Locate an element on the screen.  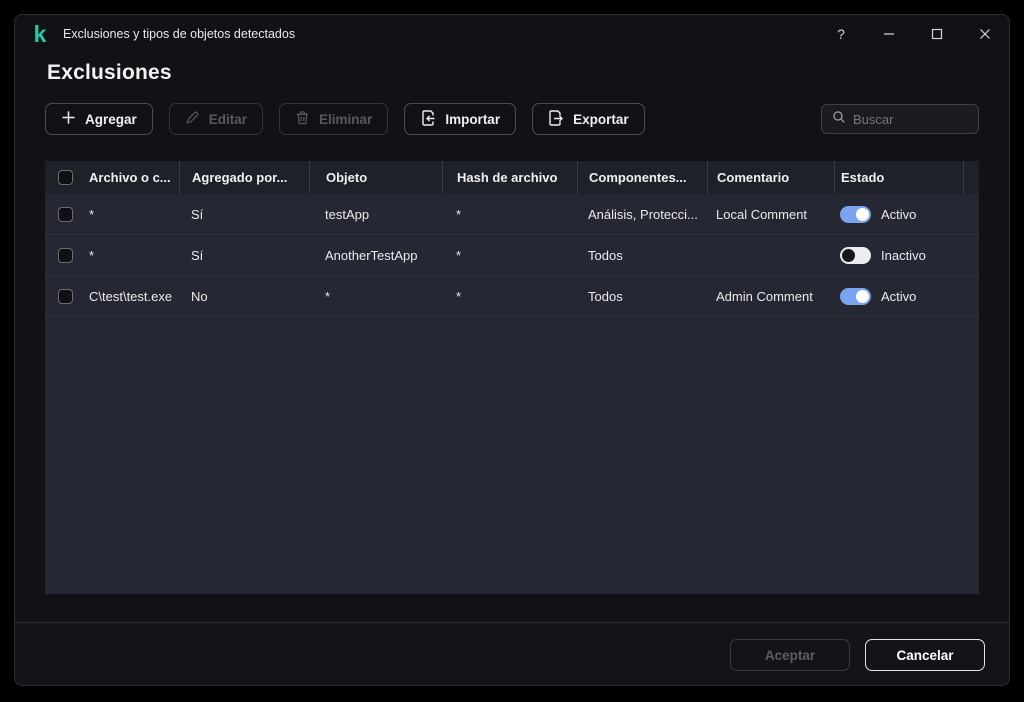
column-header-object: Objeto is located at coordinates (375, 177).